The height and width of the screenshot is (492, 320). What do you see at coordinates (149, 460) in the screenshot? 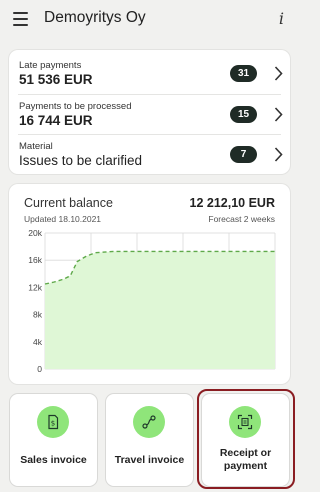
I see `travel-invoice-label: Travel invoice` at bounding box center [149, 460].